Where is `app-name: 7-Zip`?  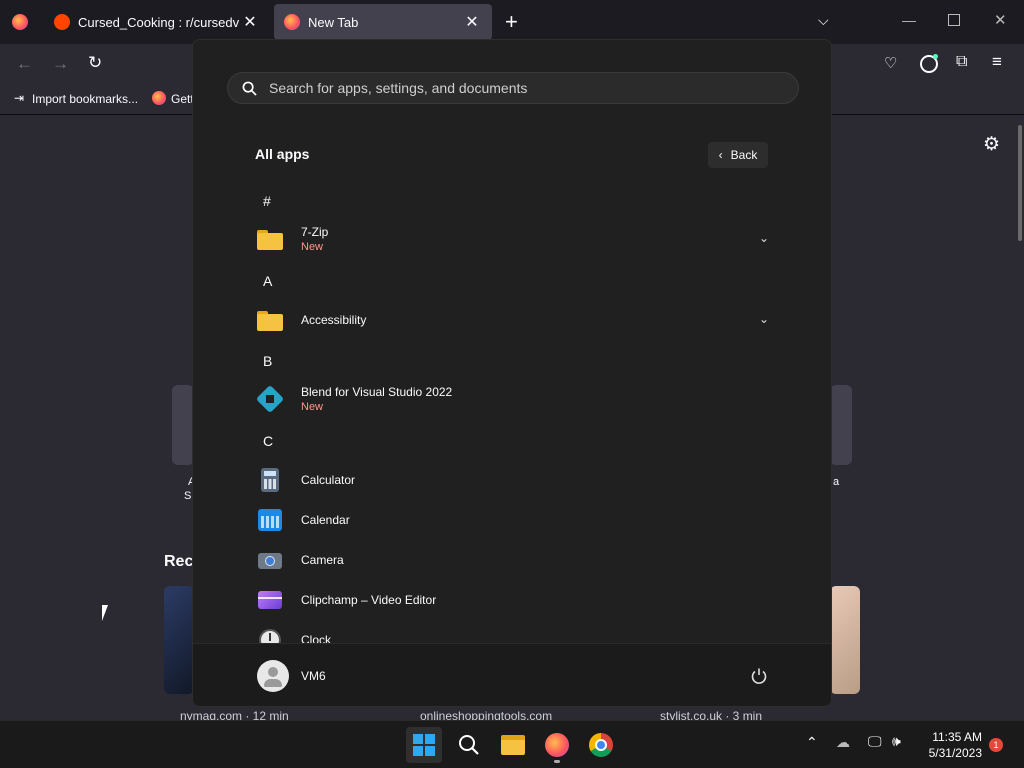 app-name: 7-Zip is located at coordinates (315, 231).